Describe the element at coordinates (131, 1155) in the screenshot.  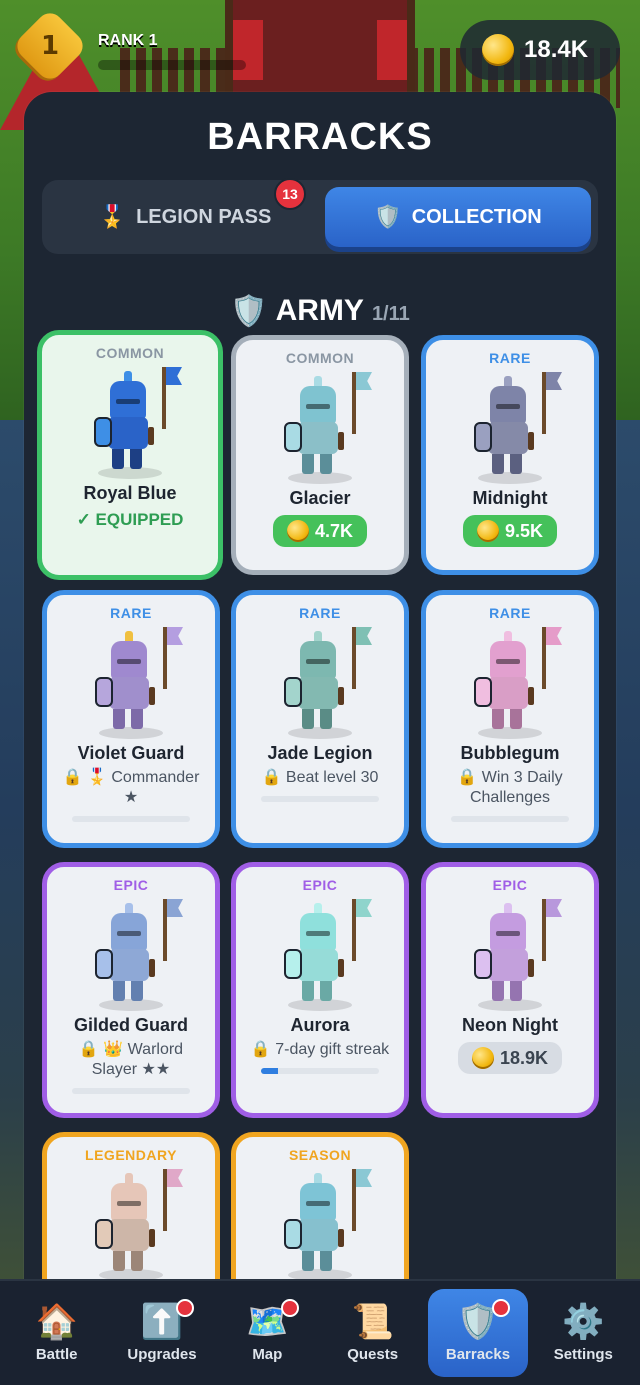
I see `rarity-label: LEGENDARY` at that location.